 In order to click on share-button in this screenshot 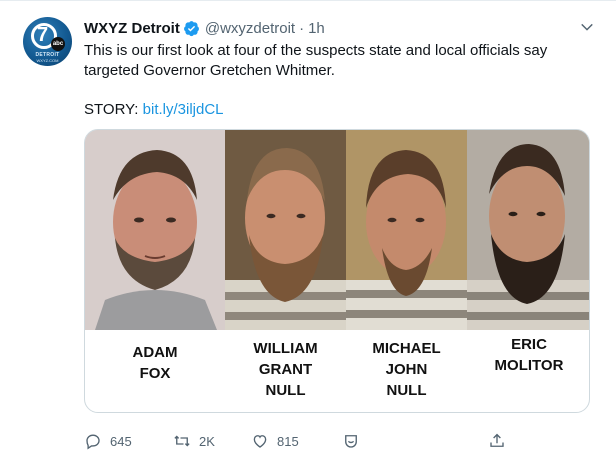, I will do `click(501, 441)`.